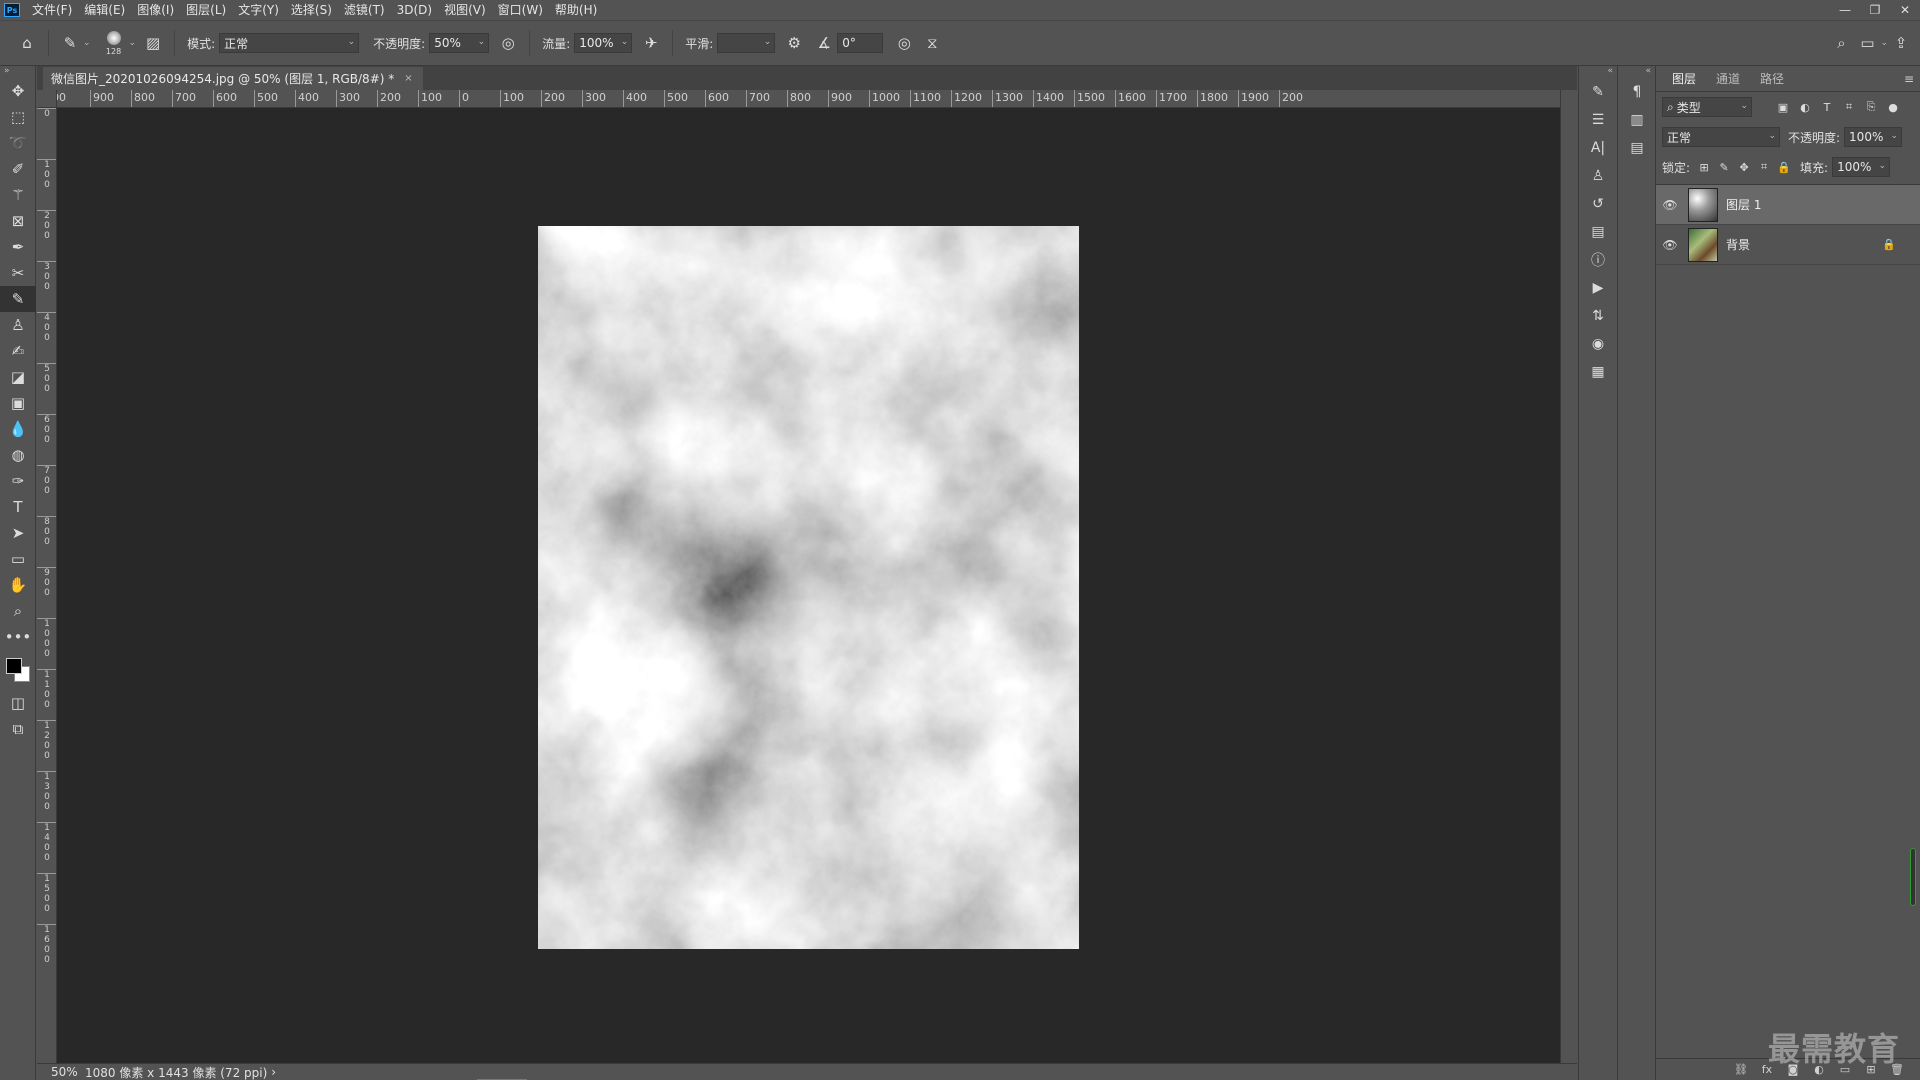 The height and width of the screenshot is (1080, 1920). What do you see at coordinates (1772, 80) in the screenshot?
I see `tab-paths: 路径` at bounding box center [1772, 80].